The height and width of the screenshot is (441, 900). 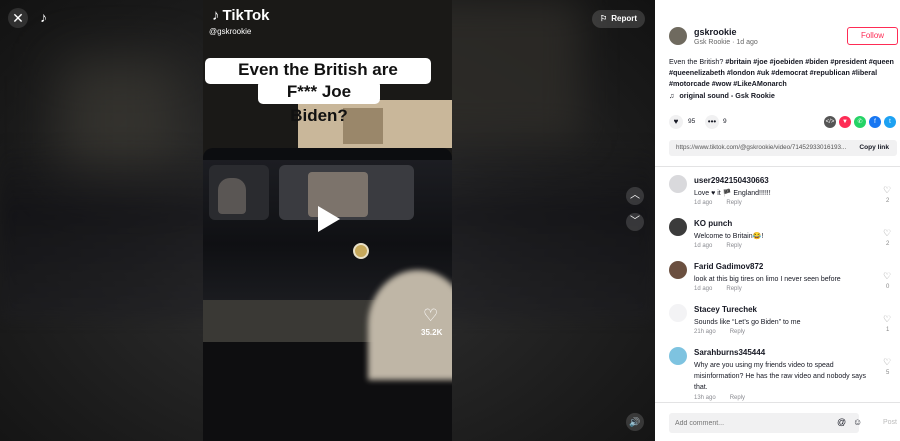 What do you see at coordinates (860, 122) in the screenshot?
I see `whatsapp-icon: ✆` at bounding box center [860, 122].